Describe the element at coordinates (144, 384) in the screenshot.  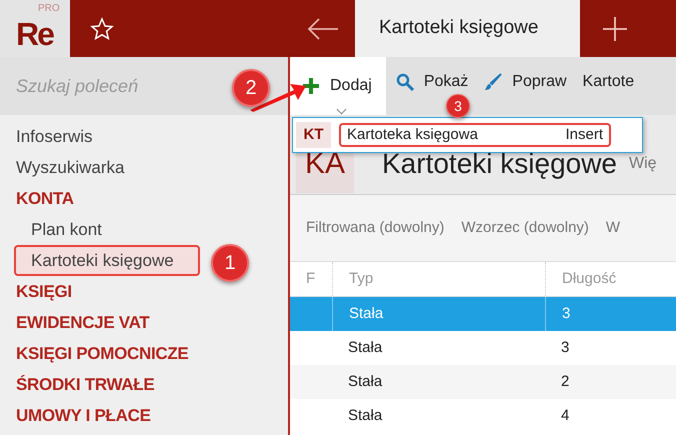
I see `sidebar-section: ŚRODKI TRWAŁE` at that location.